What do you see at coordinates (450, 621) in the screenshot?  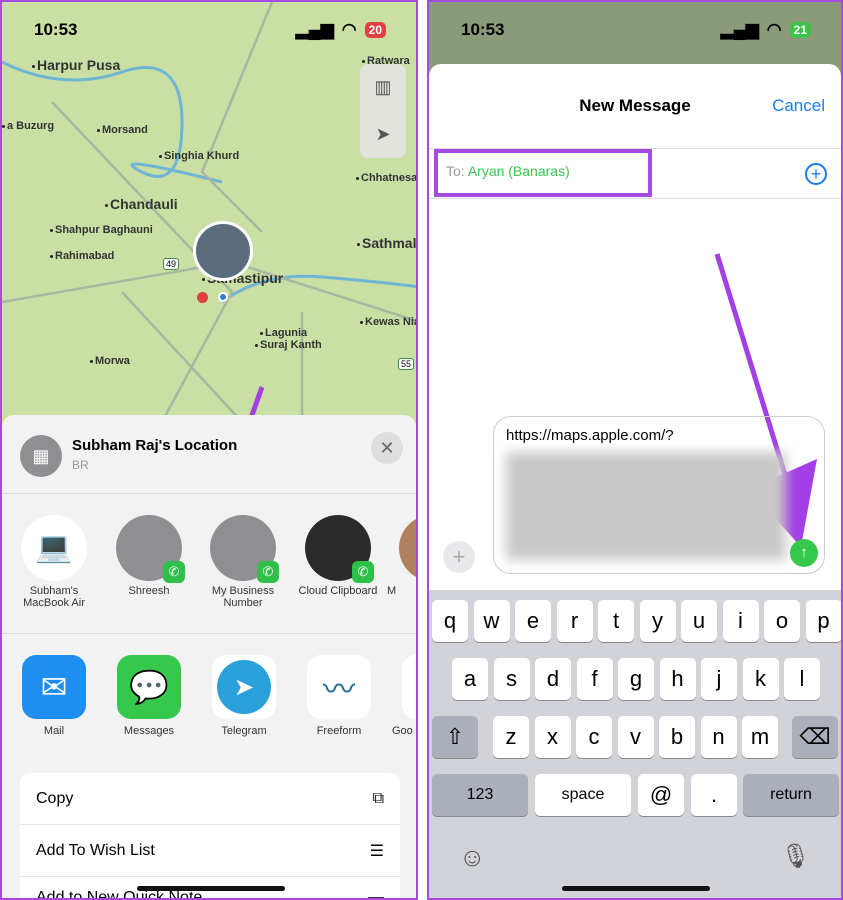 I see `key-q: q` at bounding box center [450, 621].